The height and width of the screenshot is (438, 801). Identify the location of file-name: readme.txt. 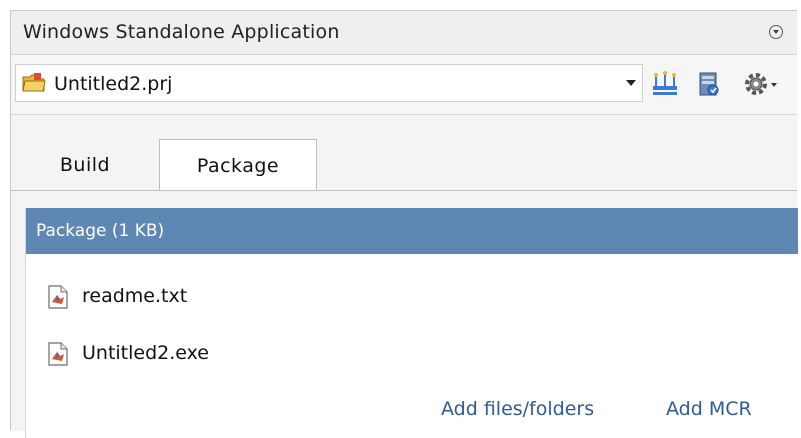
(135, 296).